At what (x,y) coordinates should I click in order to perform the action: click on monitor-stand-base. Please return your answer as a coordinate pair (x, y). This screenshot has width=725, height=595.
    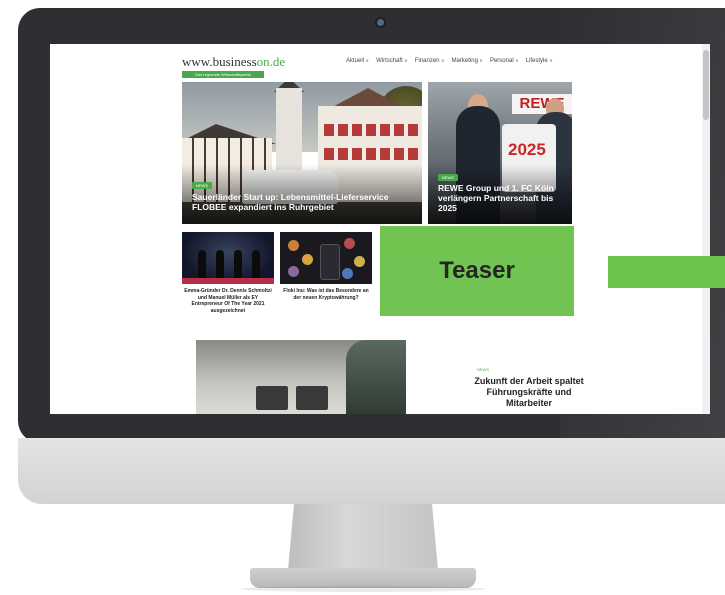
    Looking at the image, I should click on (363, 578).